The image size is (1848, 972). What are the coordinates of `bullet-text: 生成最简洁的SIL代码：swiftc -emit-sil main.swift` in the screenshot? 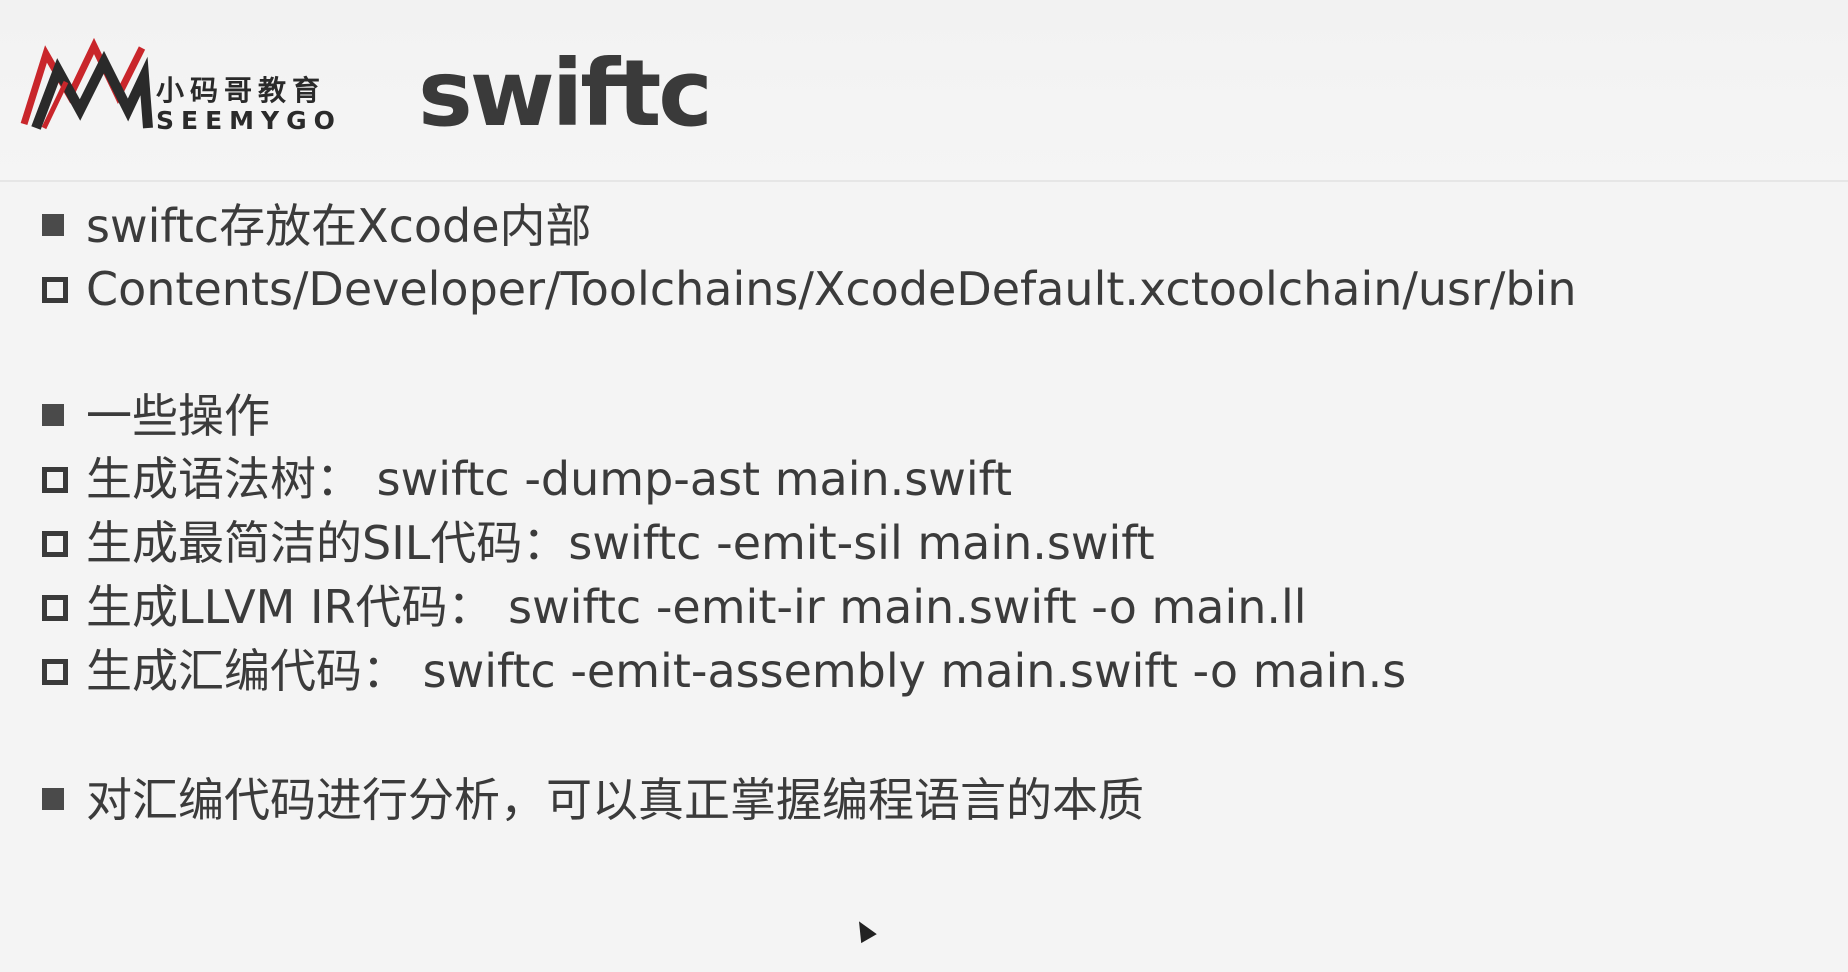 It's located at (620, 543).